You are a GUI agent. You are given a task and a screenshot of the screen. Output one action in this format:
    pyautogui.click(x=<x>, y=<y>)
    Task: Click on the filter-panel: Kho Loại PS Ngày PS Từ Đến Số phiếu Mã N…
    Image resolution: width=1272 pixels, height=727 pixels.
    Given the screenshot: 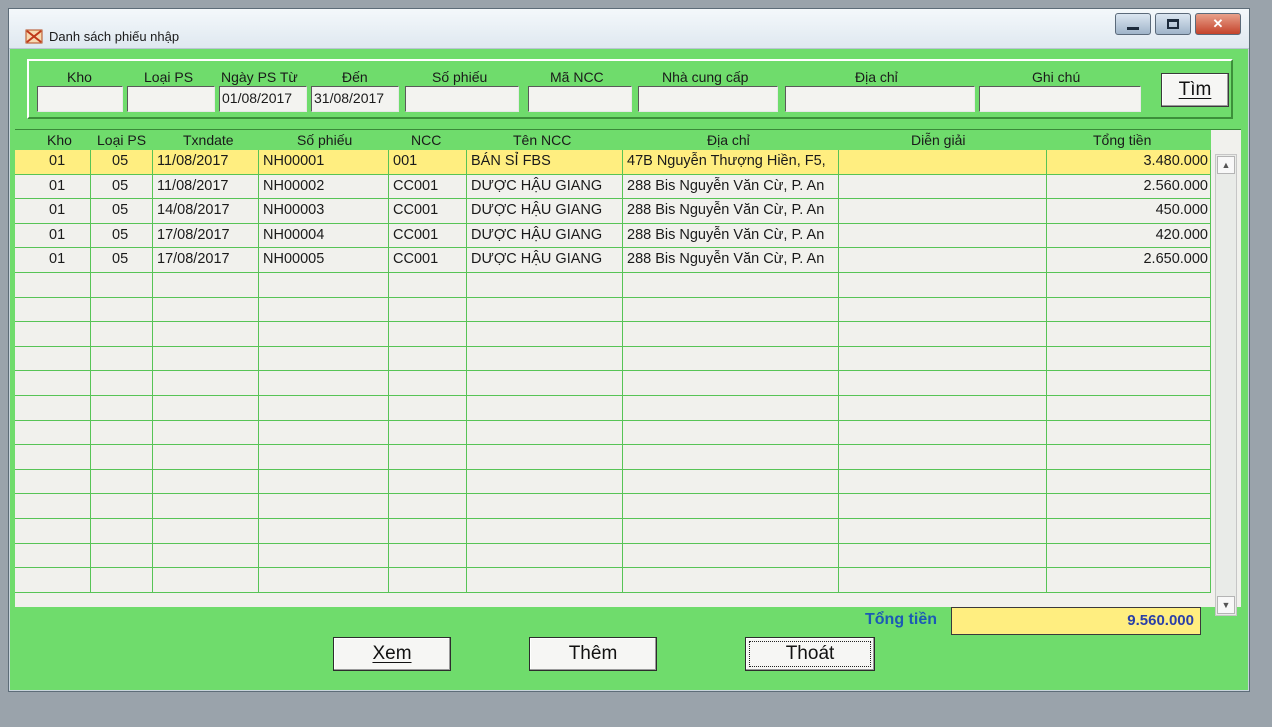 What is the action you would take?
    pyautogui.click(x=630, y=89)
    